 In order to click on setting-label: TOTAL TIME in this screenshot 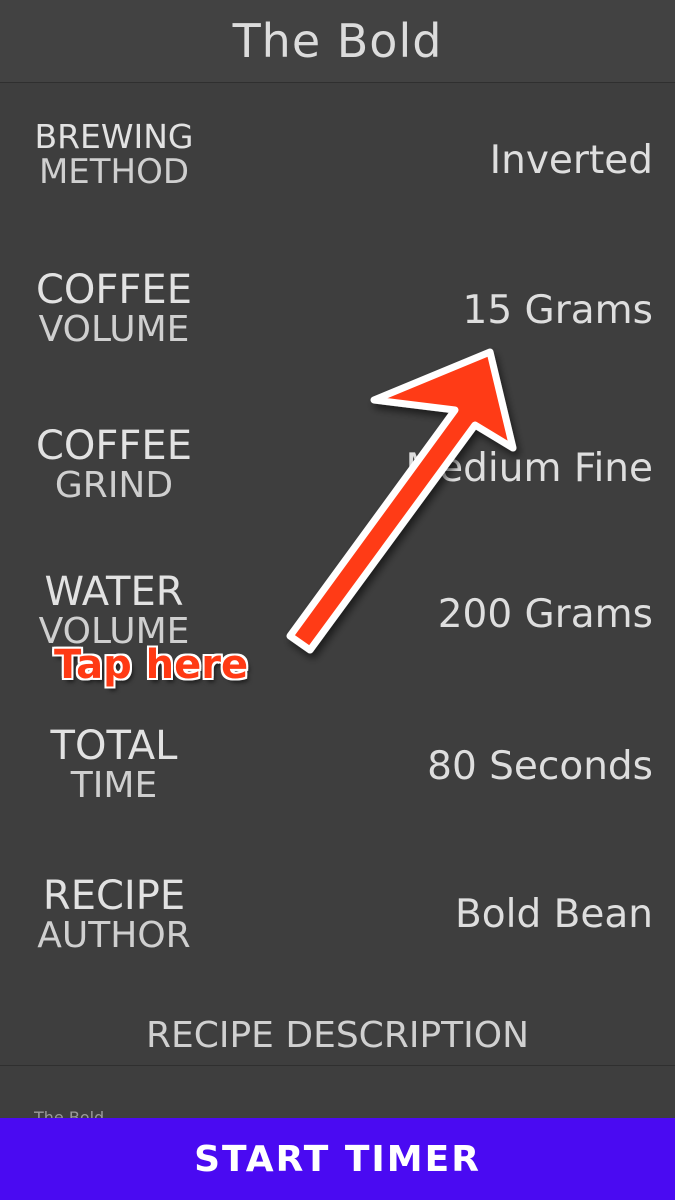, I will do `click(114, 764)`.